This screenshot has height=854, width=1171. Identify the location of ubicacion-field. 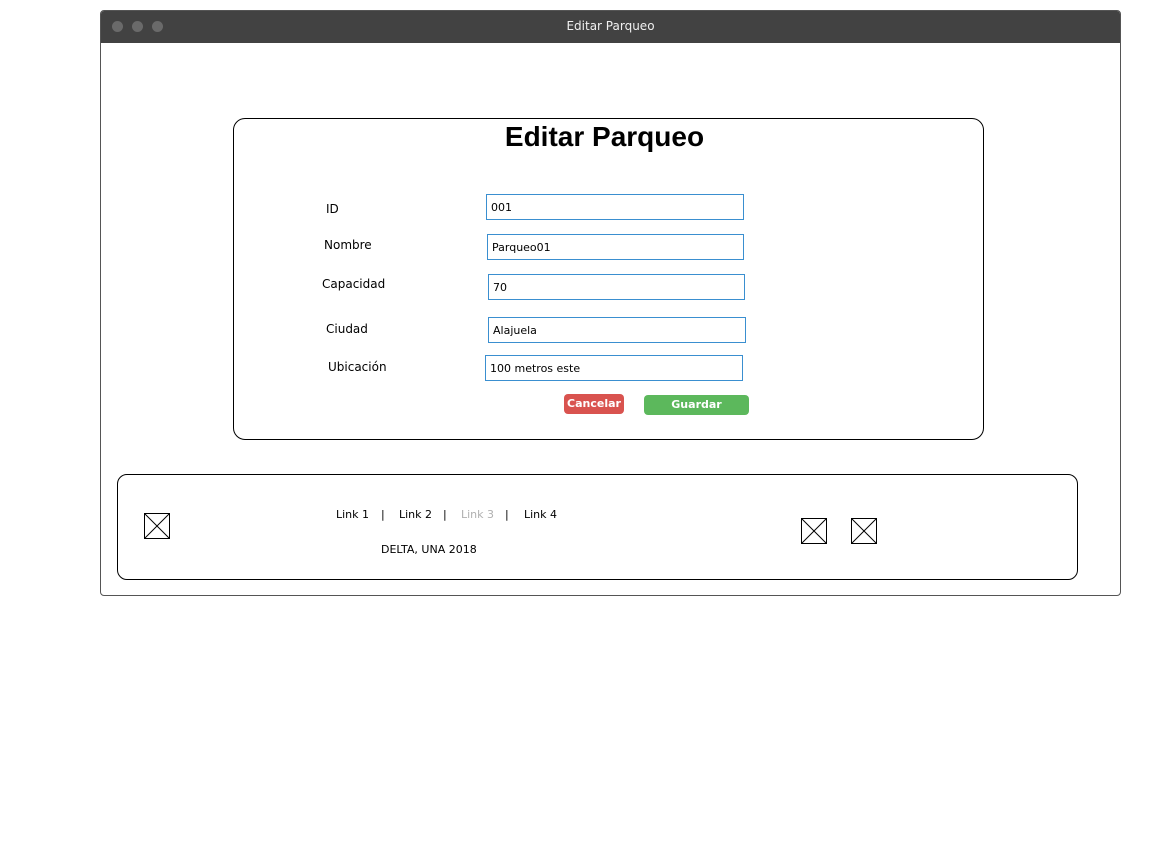
(614, 368).